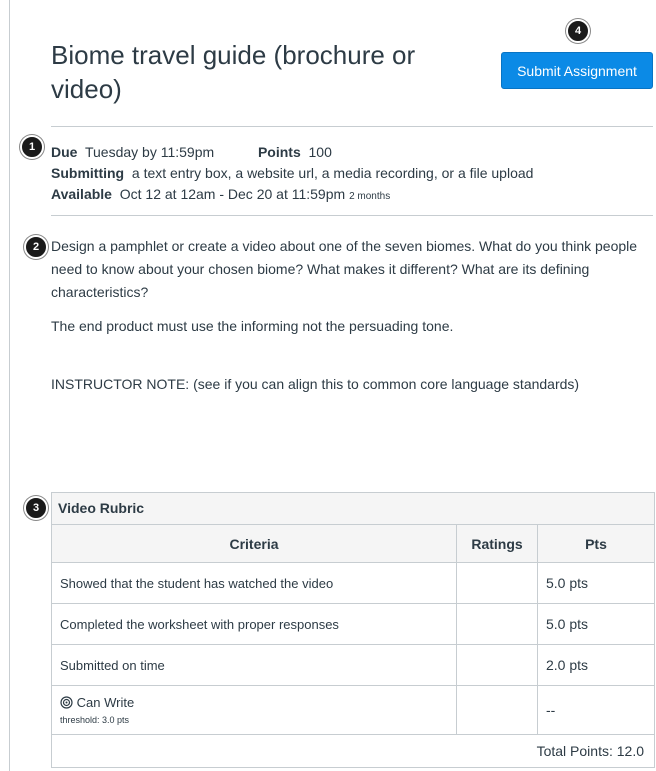 The image size is (656, 771). I want to click on available-duration: 2 months, so click(370, 196).